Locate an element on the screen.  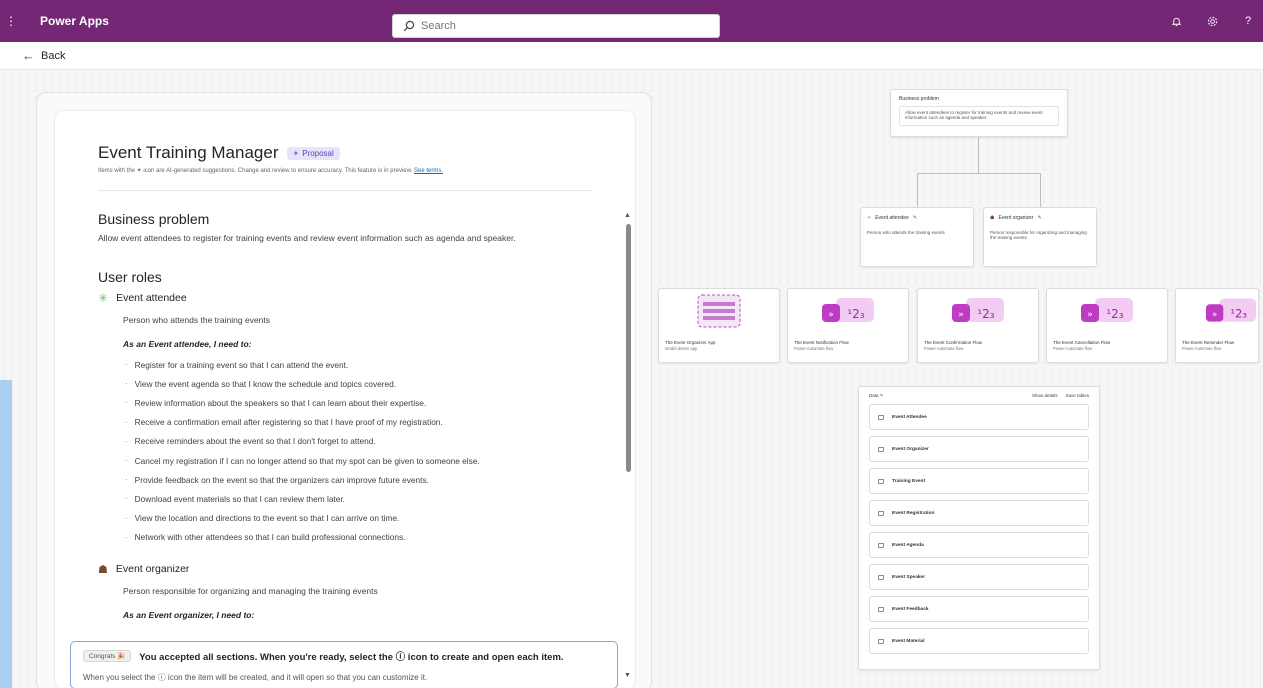
congrats-badge: Congrats 🎉 is located at coordinates (107, 656).